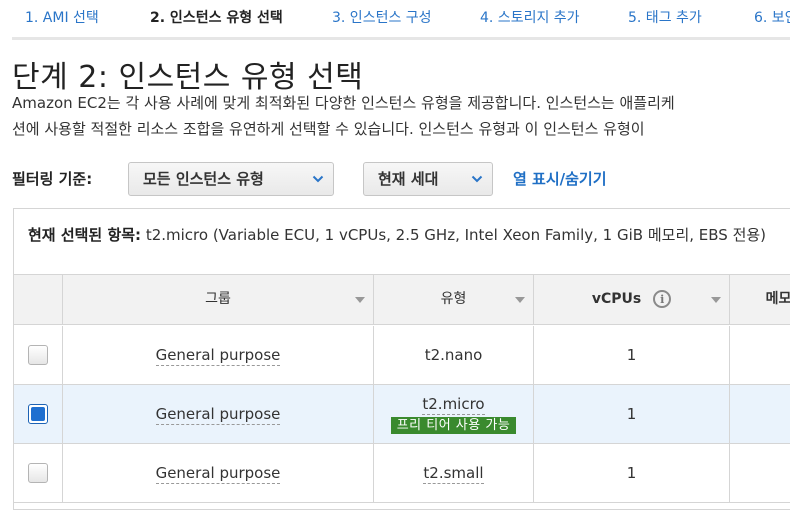 The image size is (790, 510). I want to click on column-header-vcpus: vCPUs i, so click(632, 299).